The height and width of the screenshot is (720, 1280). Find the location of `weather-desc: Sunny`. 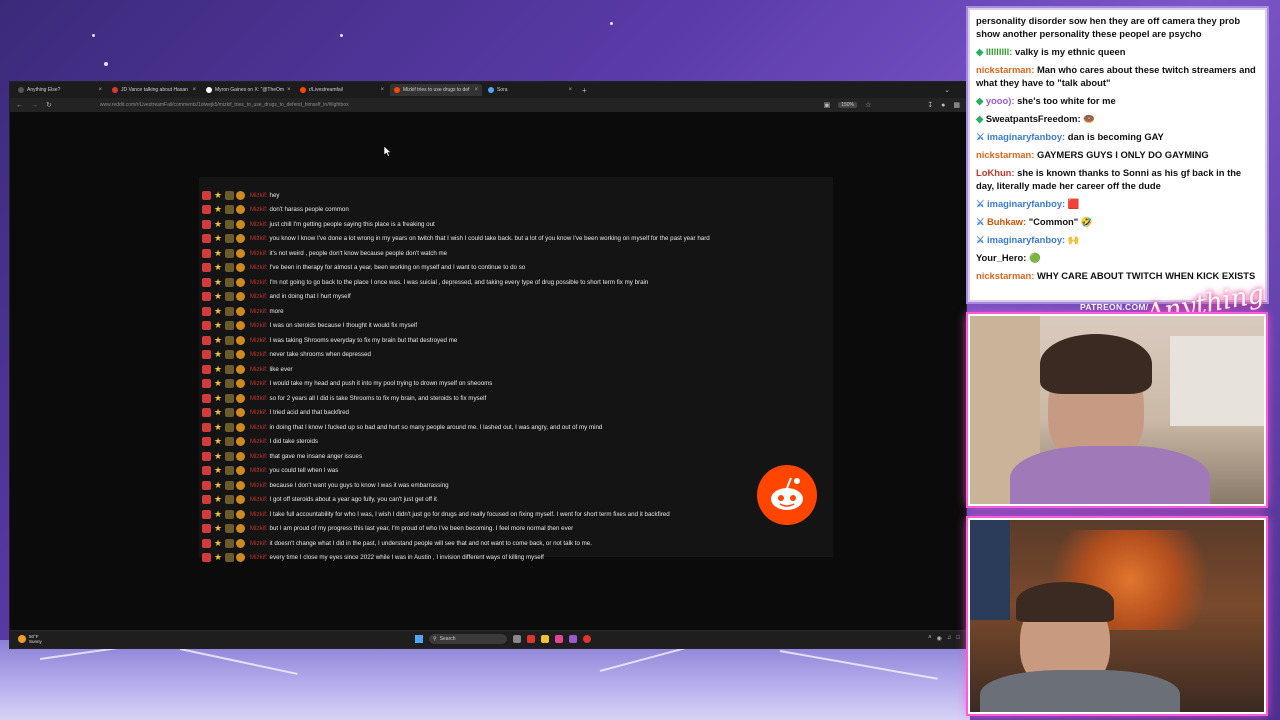

weather-desc: Sunny is located at coordinates (35, 641).